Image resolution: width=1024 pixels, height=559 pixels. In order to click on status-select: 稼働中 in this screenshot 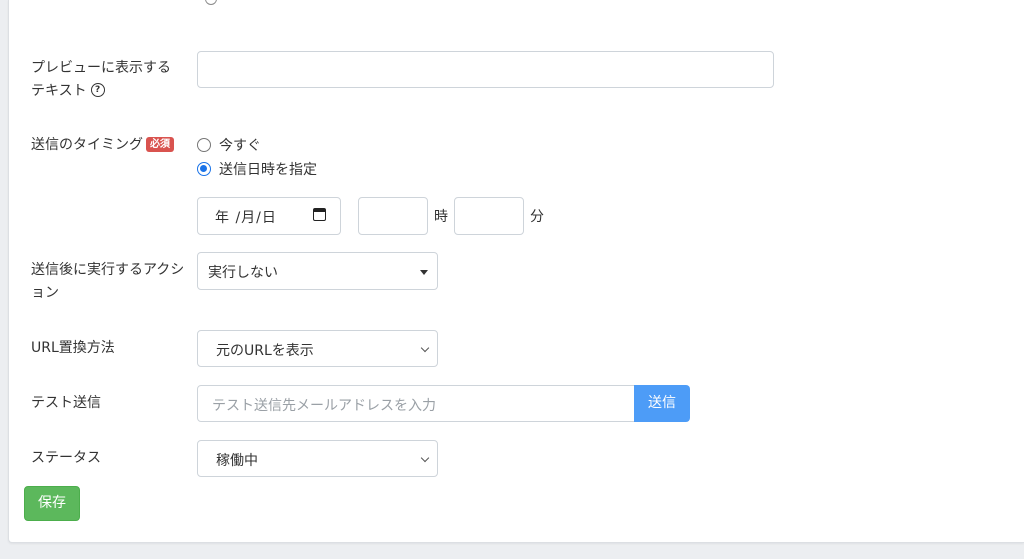, I will do `click(317, 458)`.